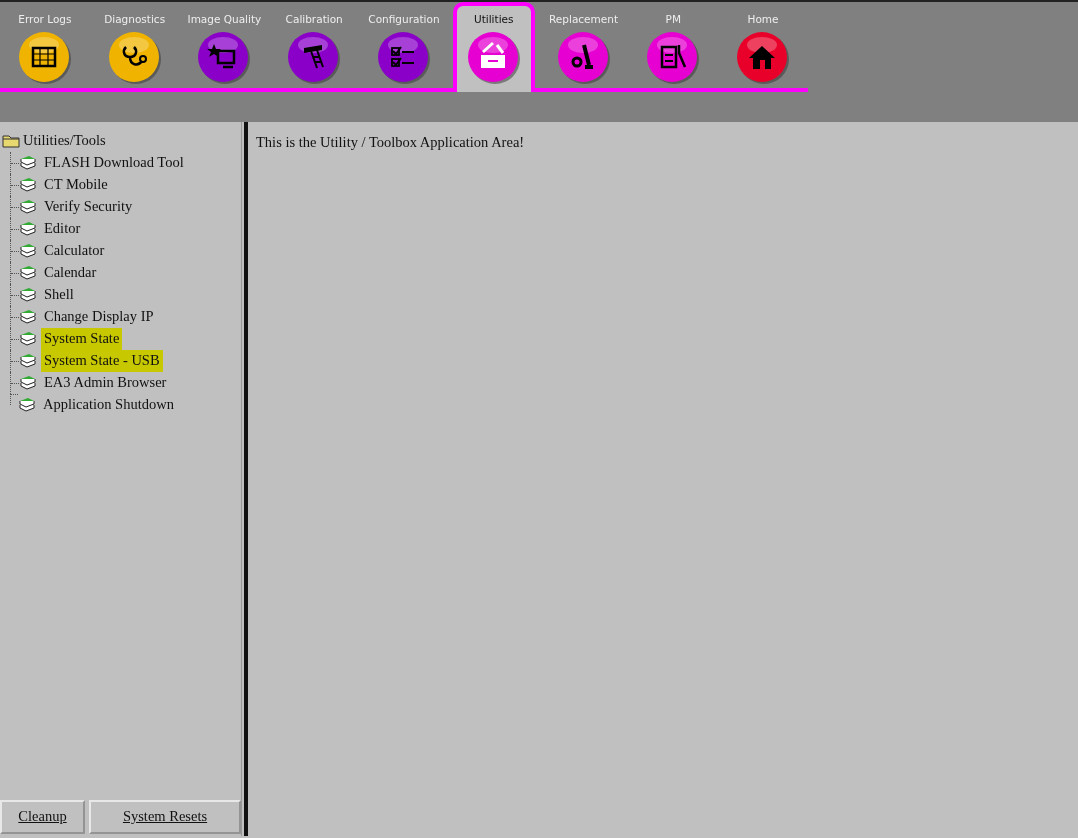  I want to click on toolbar-tab: Diagnostics, so click(134, 45).